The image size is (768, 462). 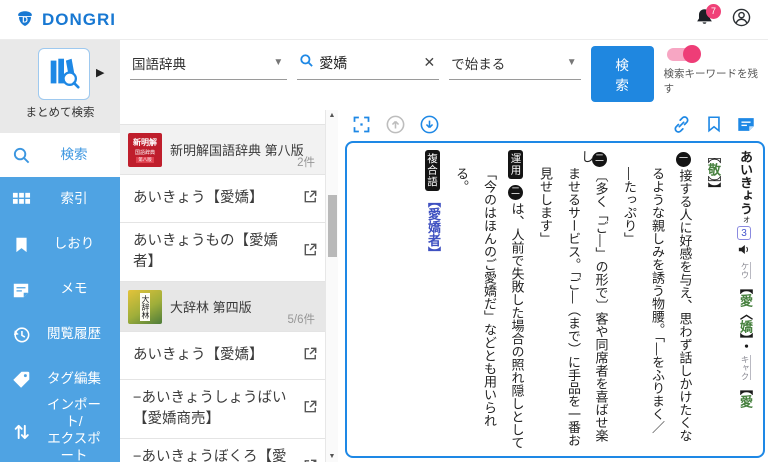 I want to click on entry-text-column-1: 〖敬〗】, so click(x=712, y=173).